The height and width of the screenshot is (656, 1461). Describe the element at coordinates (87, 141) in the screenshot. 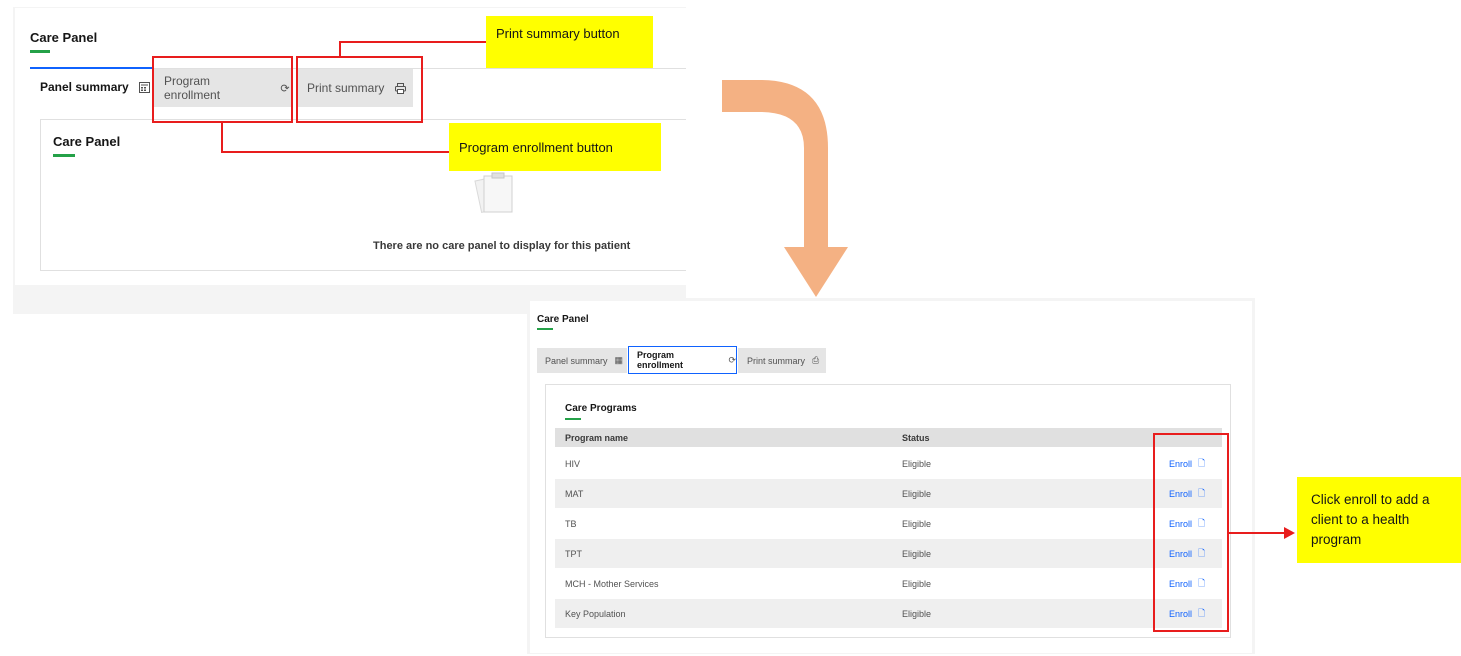

I see `card-title: Care Panel` at that location.